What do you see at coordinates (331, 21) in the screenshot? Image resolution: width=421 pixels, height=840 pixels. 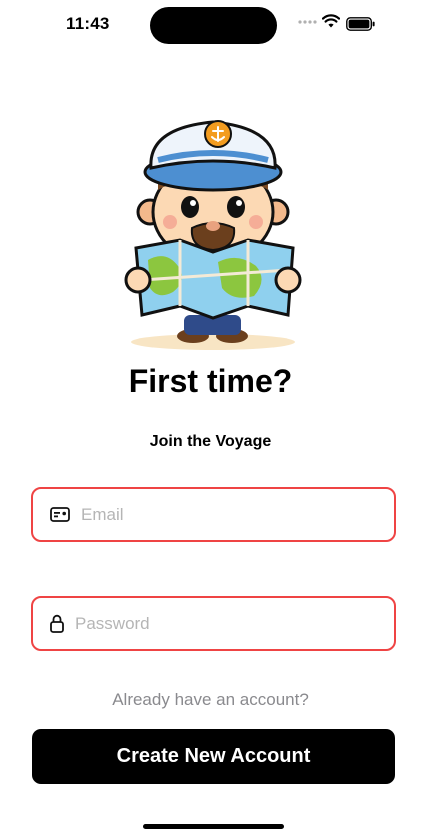 I see `wifi-icon` at bounding box center [331, 21].